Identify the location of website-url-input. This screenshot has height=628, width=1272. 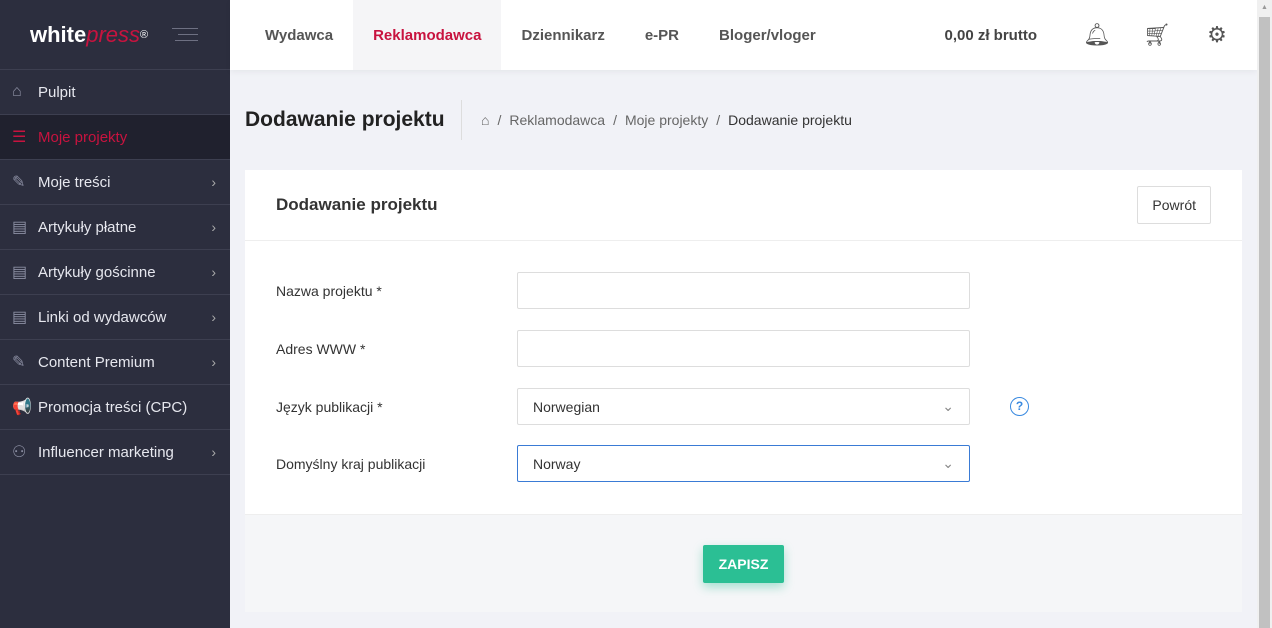
(743, 348).